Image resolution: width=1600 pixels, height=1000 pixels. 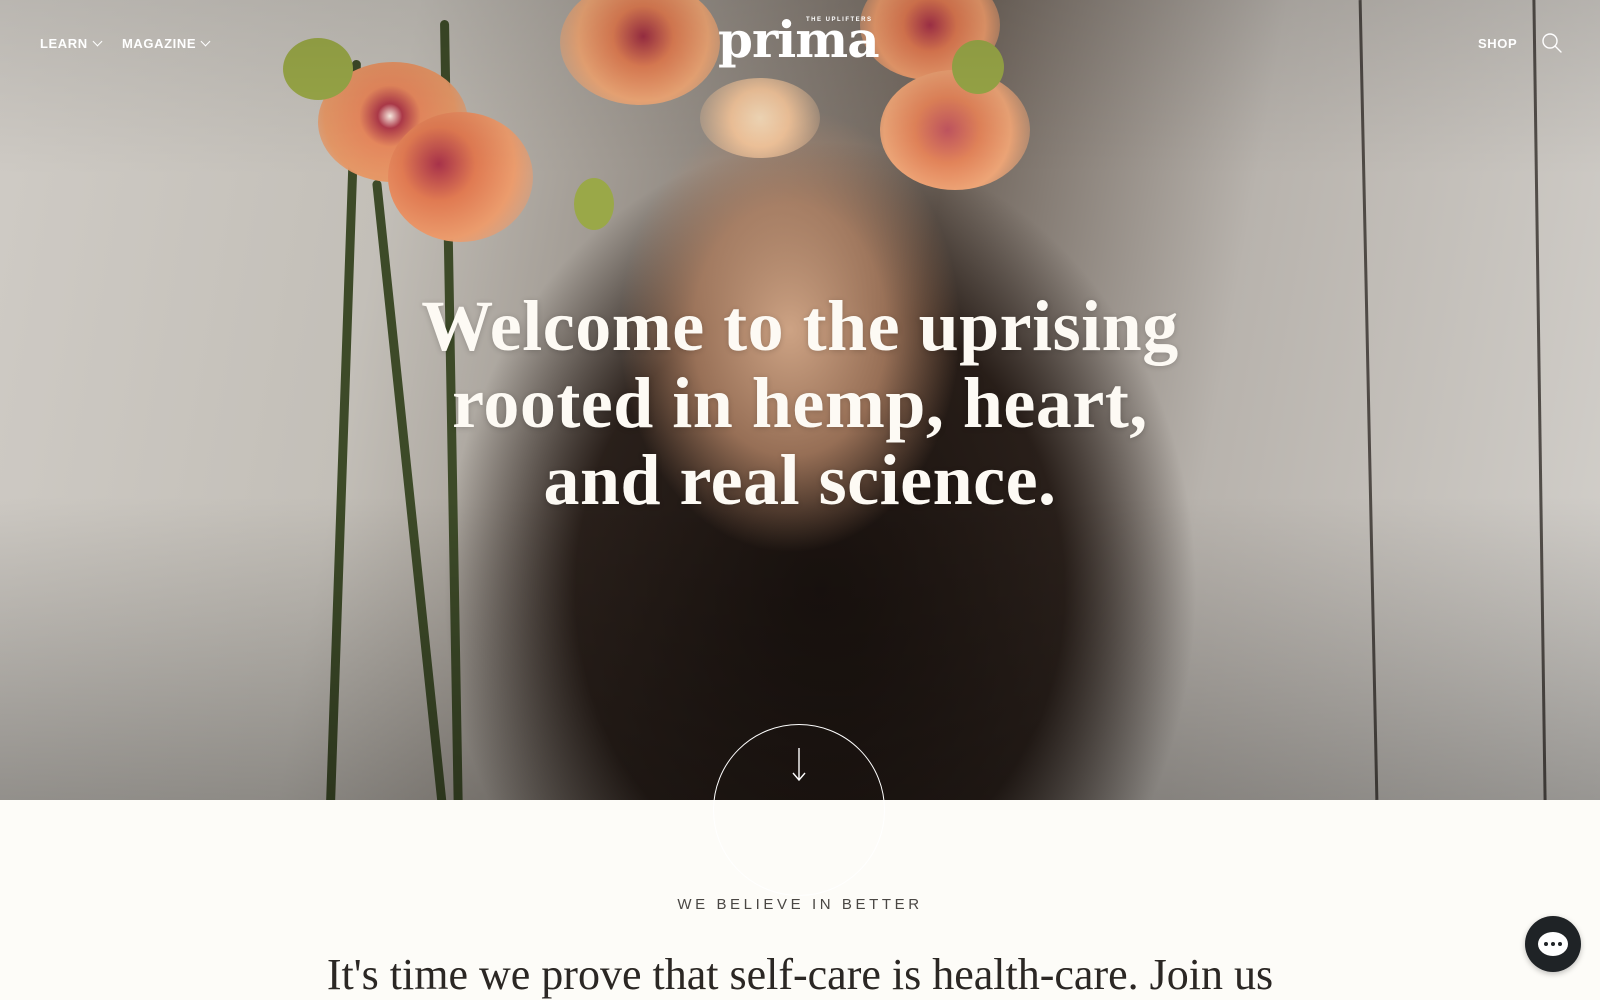 I want to click on nav-shop: SHOP, so click(x=1497, y=43).